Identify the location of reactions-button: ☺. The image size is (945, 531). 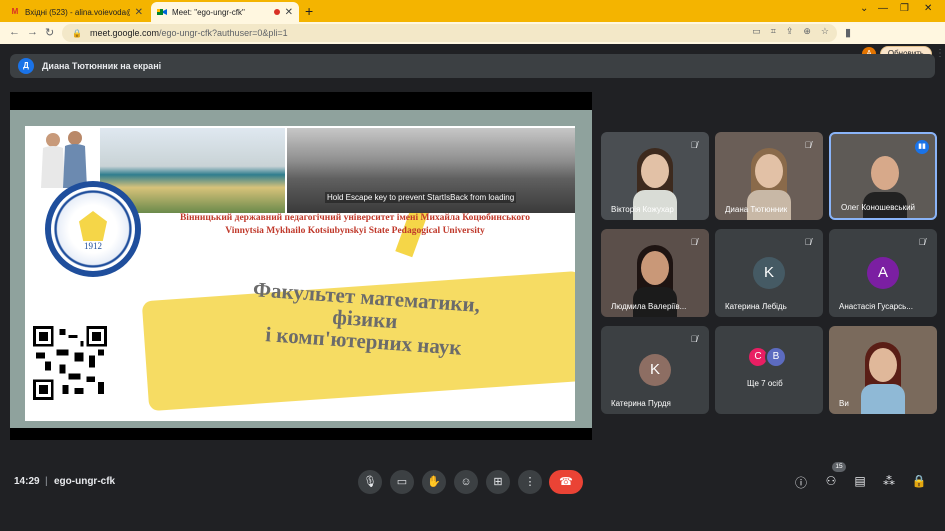
(466, 482).